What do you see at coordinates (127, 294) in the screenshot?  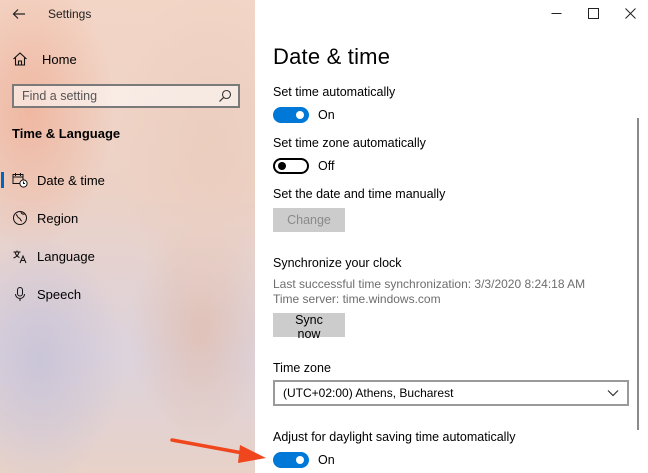 I see `sidebar-item-speech: Speech` at bounding box center [127, 294].